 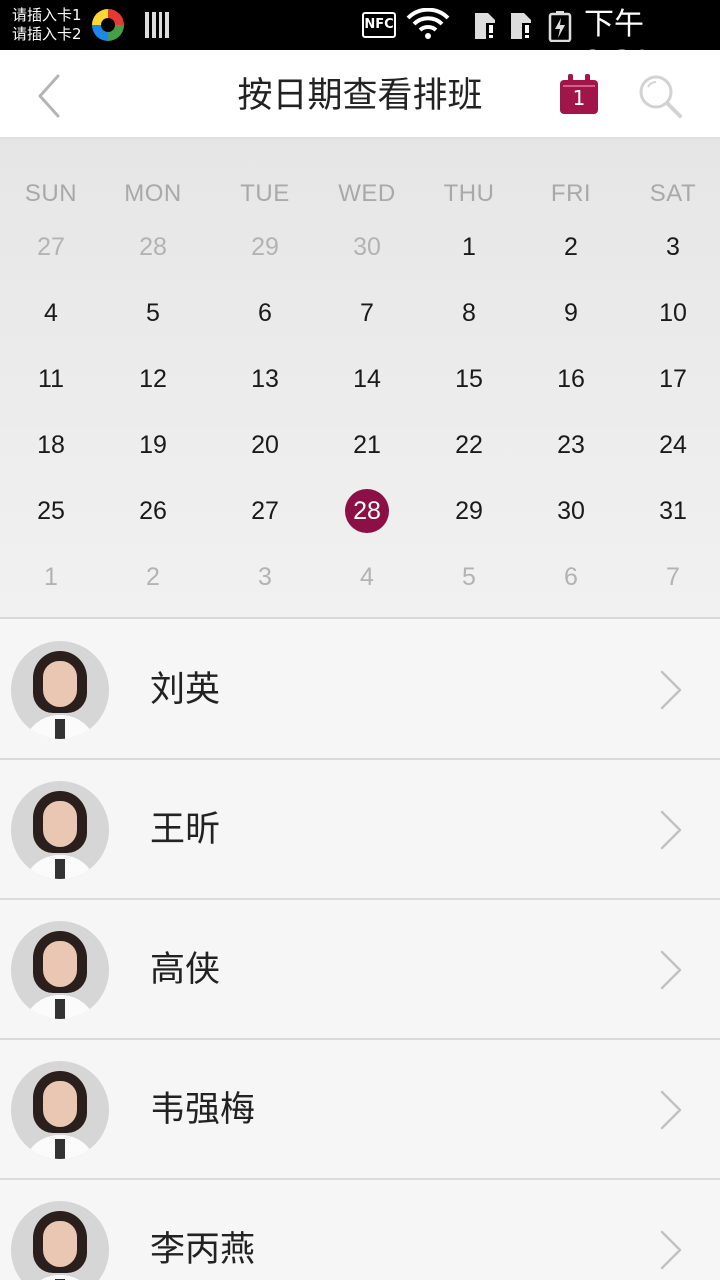 I want to click on calendar-day-number: 29, so click(x=469, y=511).